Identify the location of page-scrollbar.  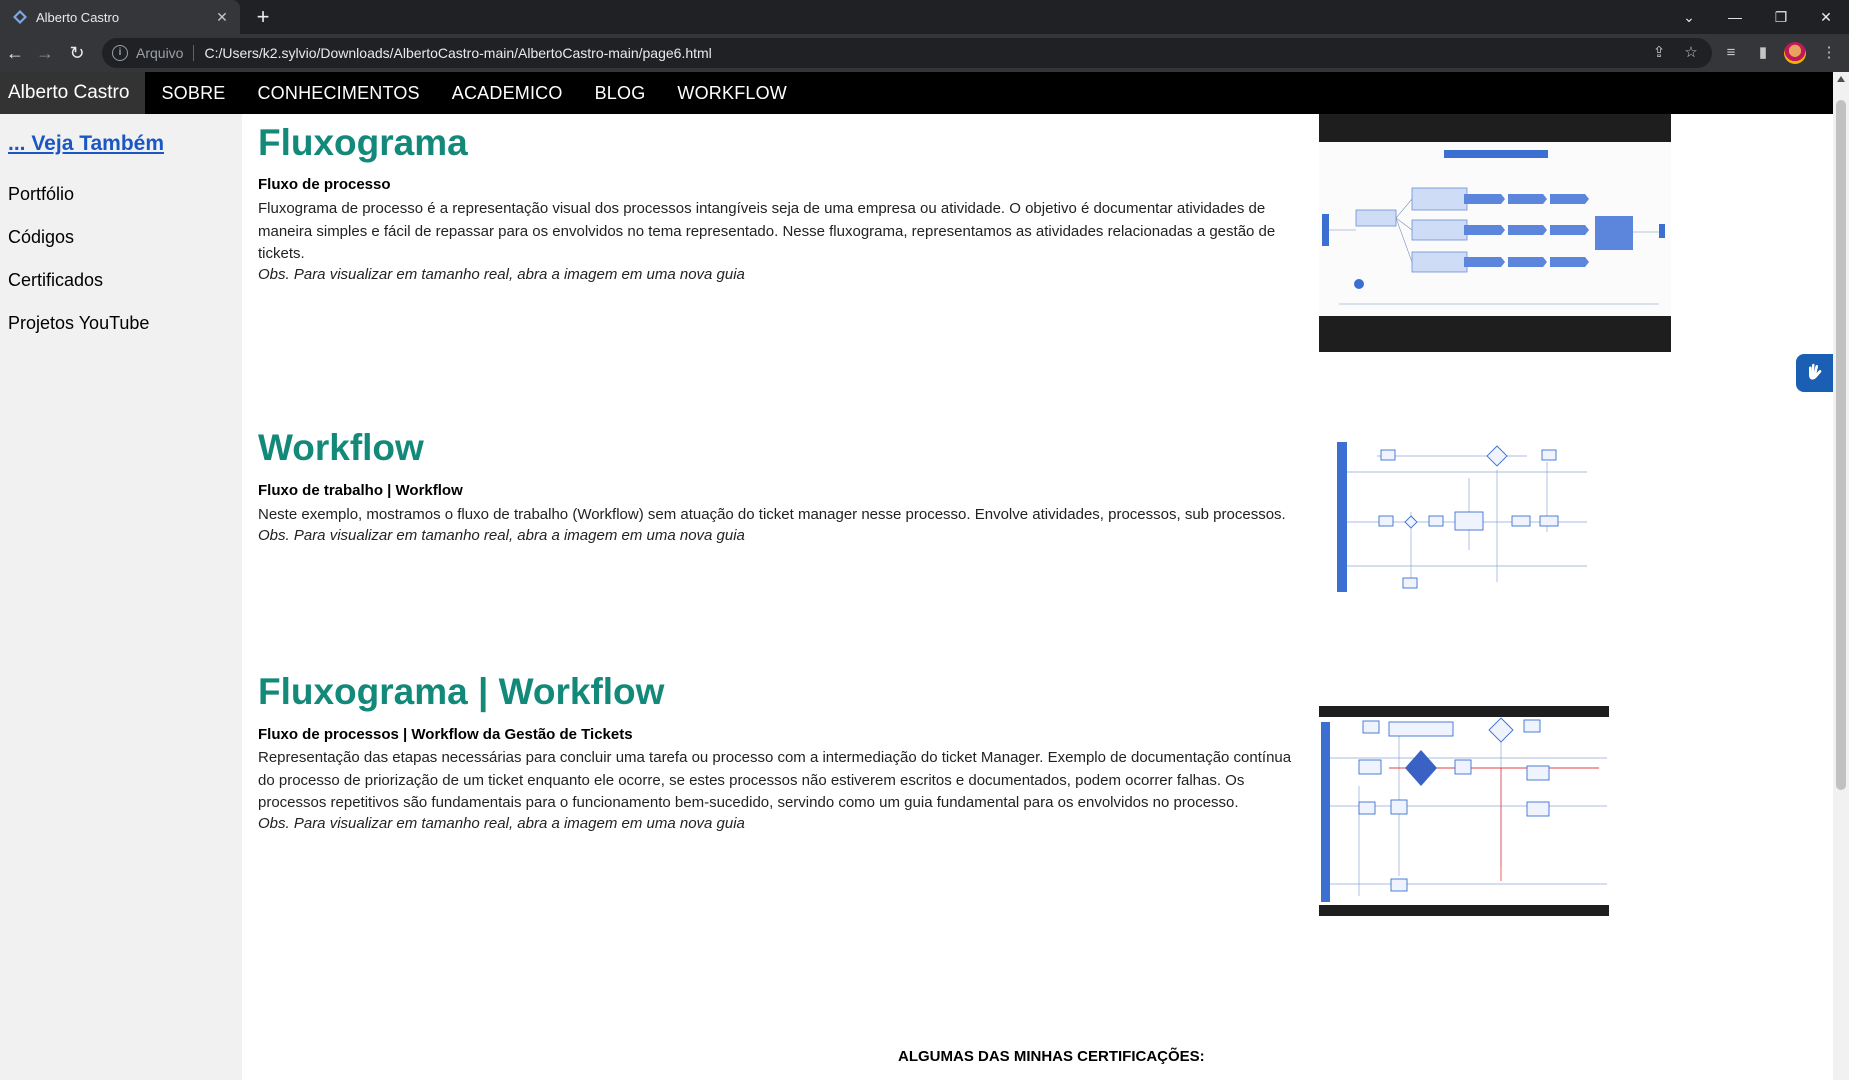
(1841, 576).